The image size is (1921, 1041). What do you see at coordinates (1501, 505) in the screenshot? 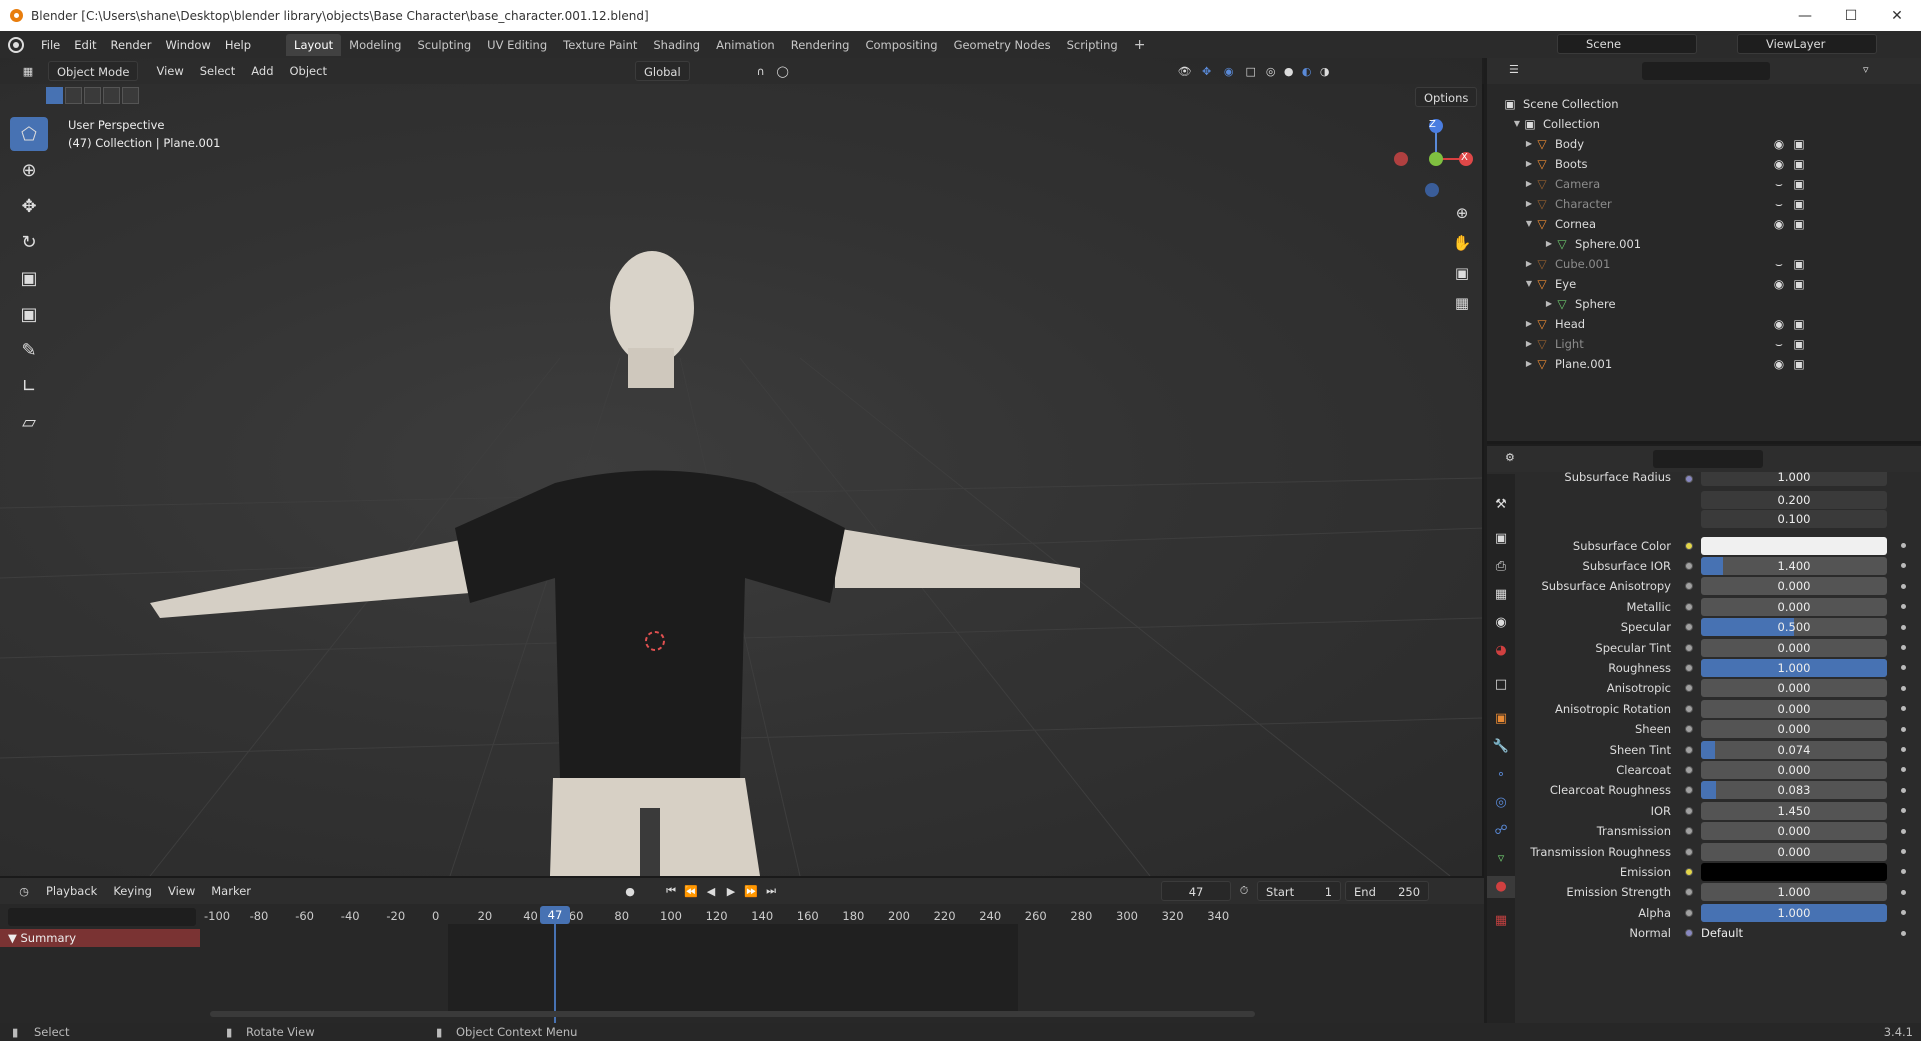
I see `tool-tab-icon: ⚒` at bounding box center [1501, 505].